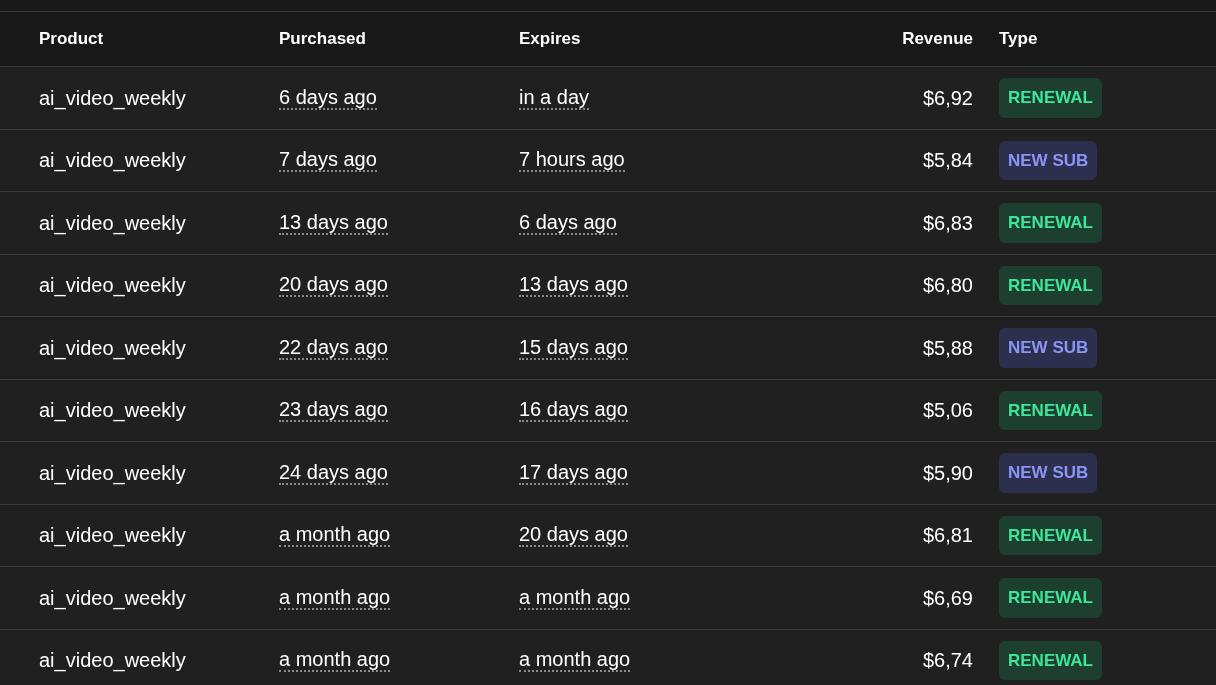 Image resolution: width=1216 pixels, height=685 pixels. Describe the element at coordinates (554, 97) in the screenshot. I see `table-cell: in a day` at that location.